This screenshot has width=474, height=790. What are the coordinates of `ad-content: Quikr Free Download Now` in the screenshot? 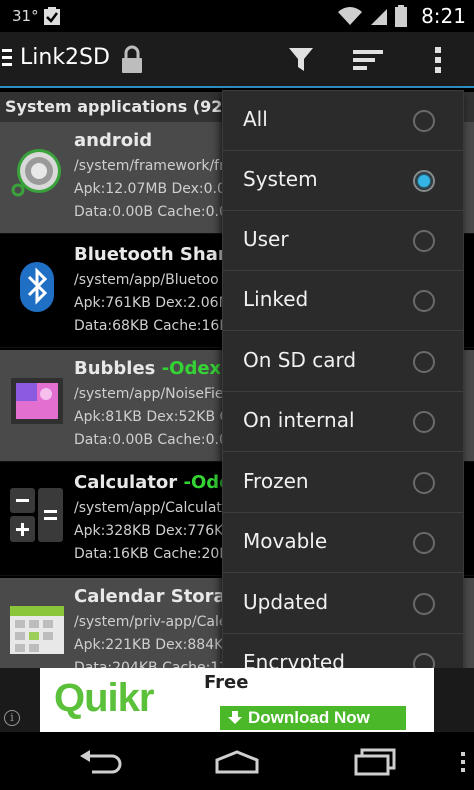 It's located at (237, 700).